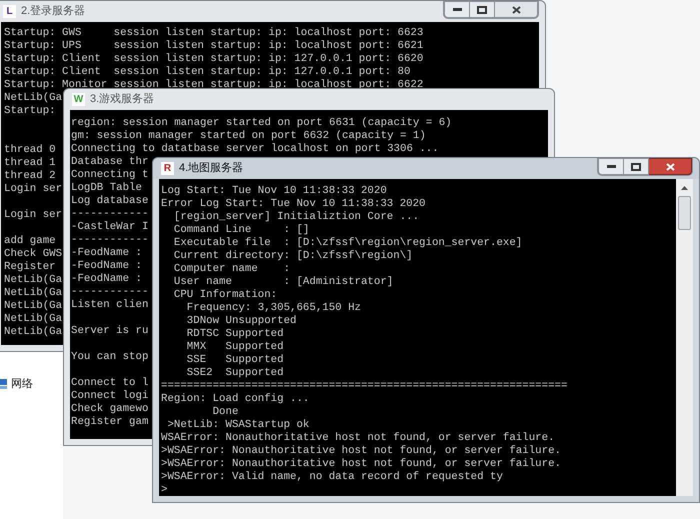  Describe the element at coordinates (225, 295) in the screenshot. I see `console-line: CPU Information:` at that location.